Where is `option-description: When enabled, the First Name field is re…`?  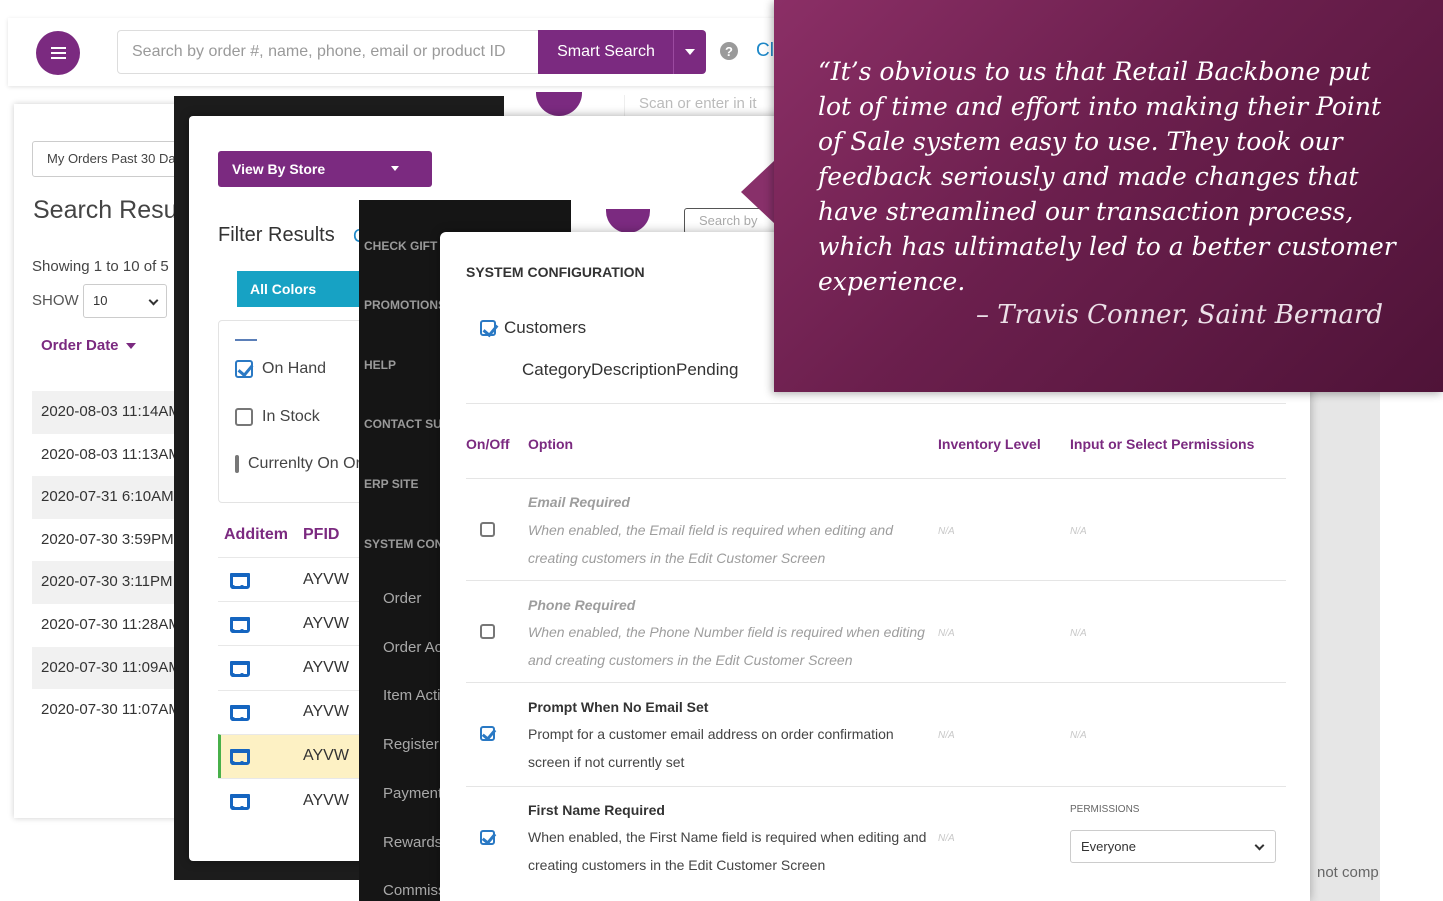
option-description: When enabled, the First Name field is re… is located at coordinates (727, 851).